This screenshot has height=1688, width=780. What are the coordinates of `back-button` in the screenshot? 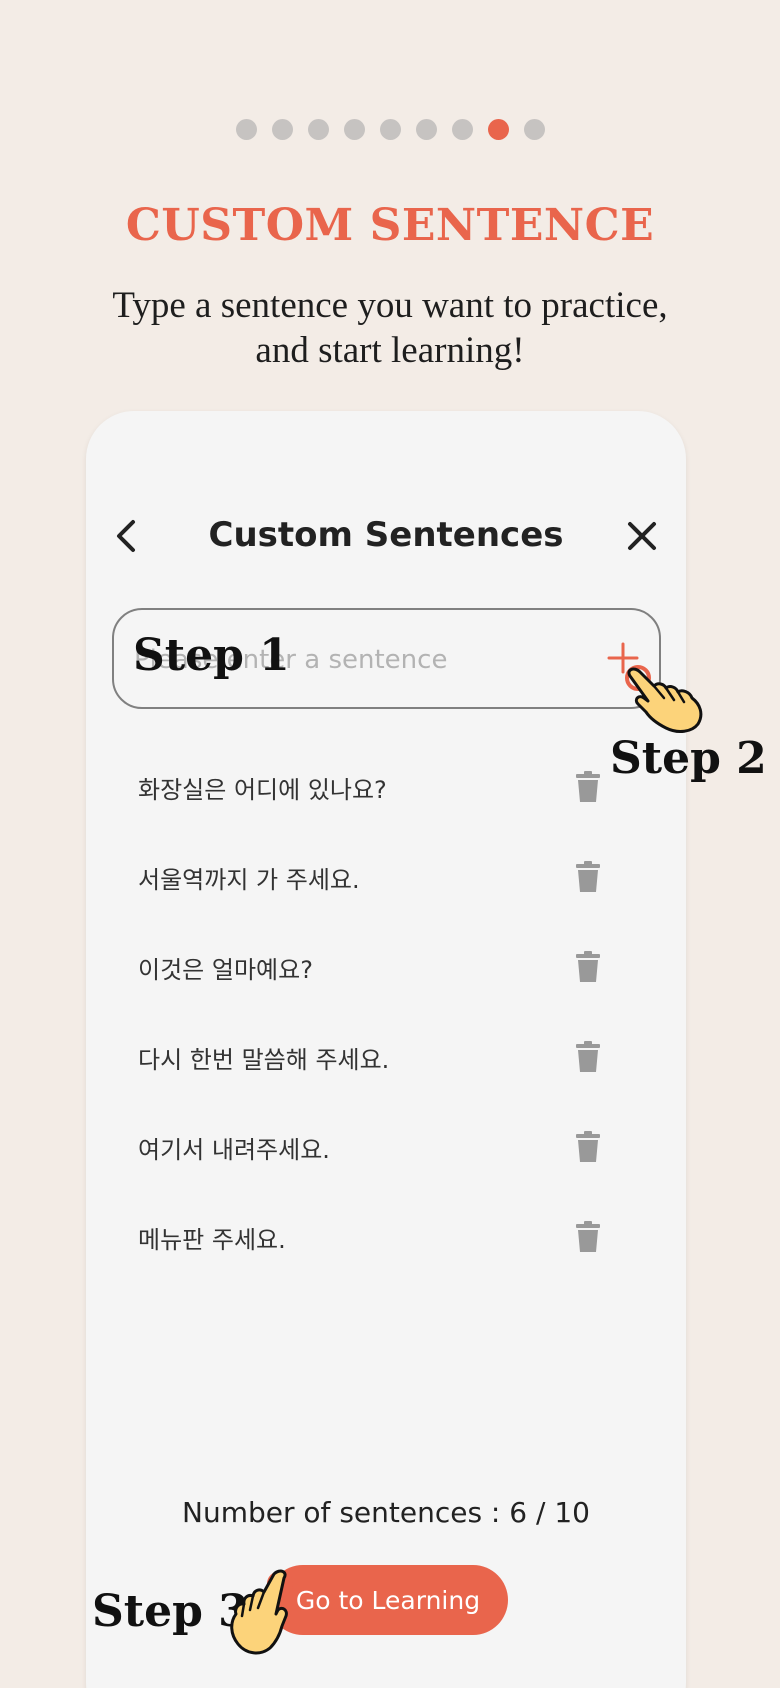 It's located at (126, 536).